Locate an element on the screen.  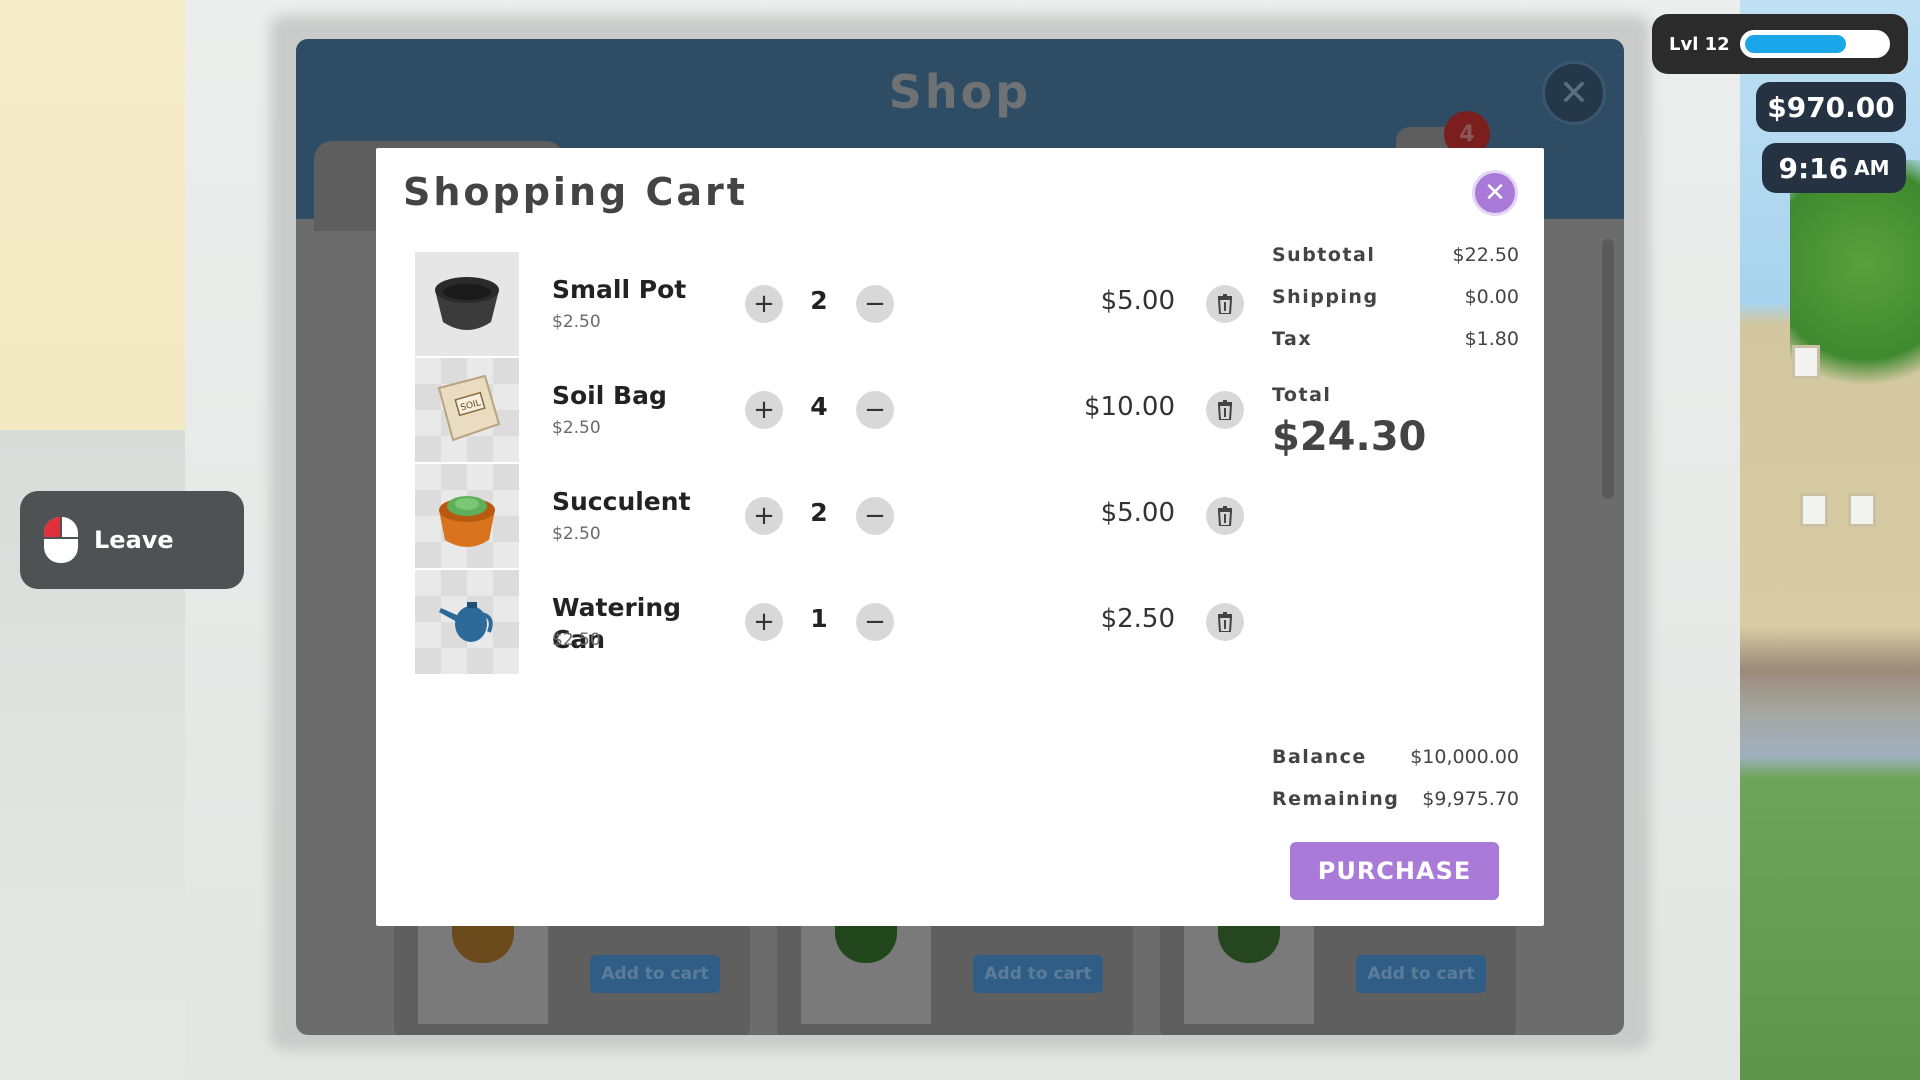
shop-title: Shop is located at coordinates (960, 92).